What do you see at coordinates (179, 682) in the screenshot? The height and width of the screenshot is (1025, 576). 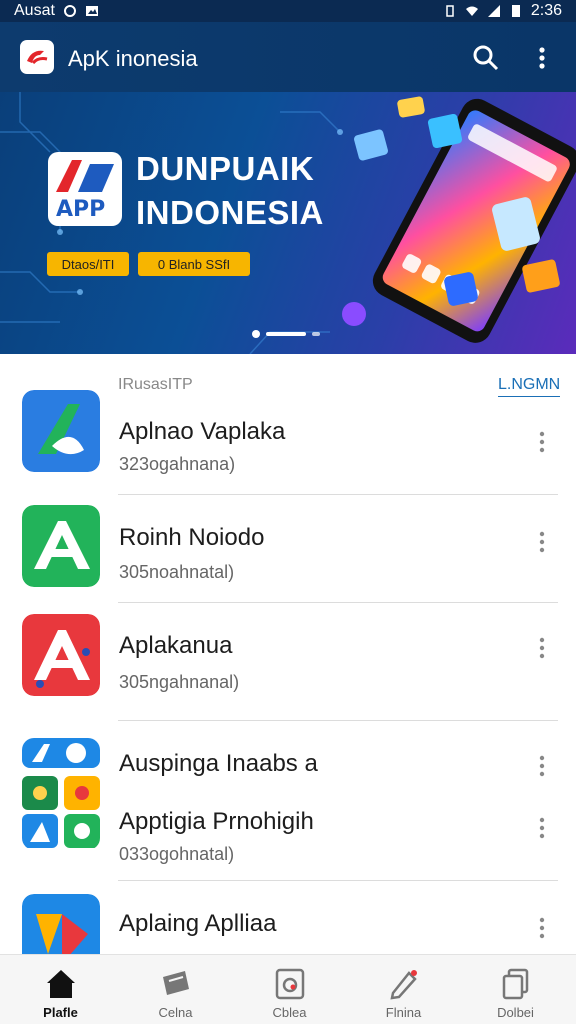 I see `app-subtitle: 305ngahnanal)` at bounding box center [179, 682].